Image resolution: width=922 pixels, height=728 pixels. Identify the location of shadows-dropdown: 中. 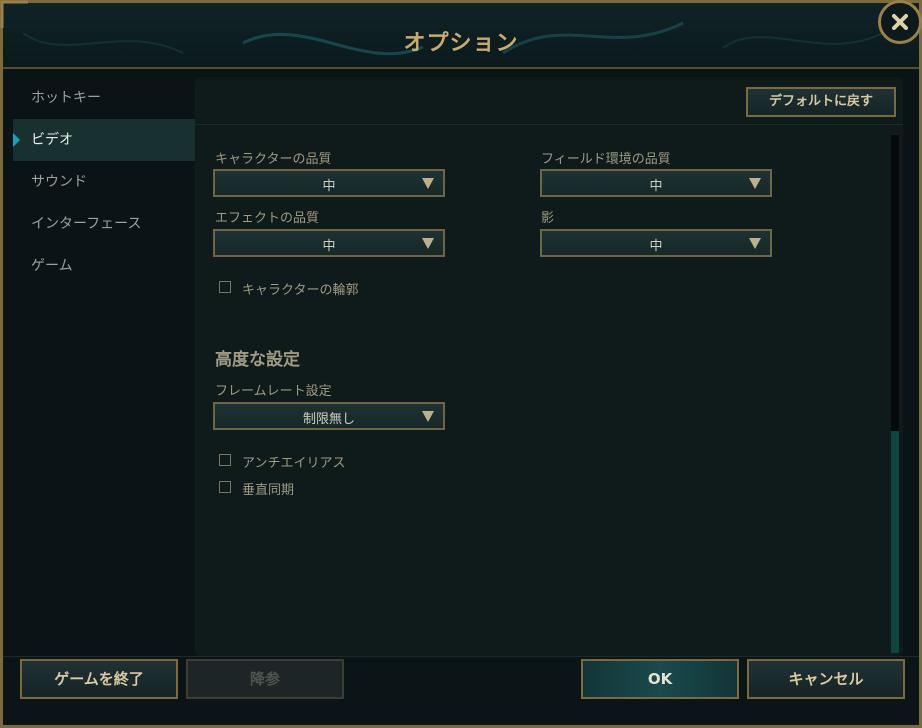
(656, 243).